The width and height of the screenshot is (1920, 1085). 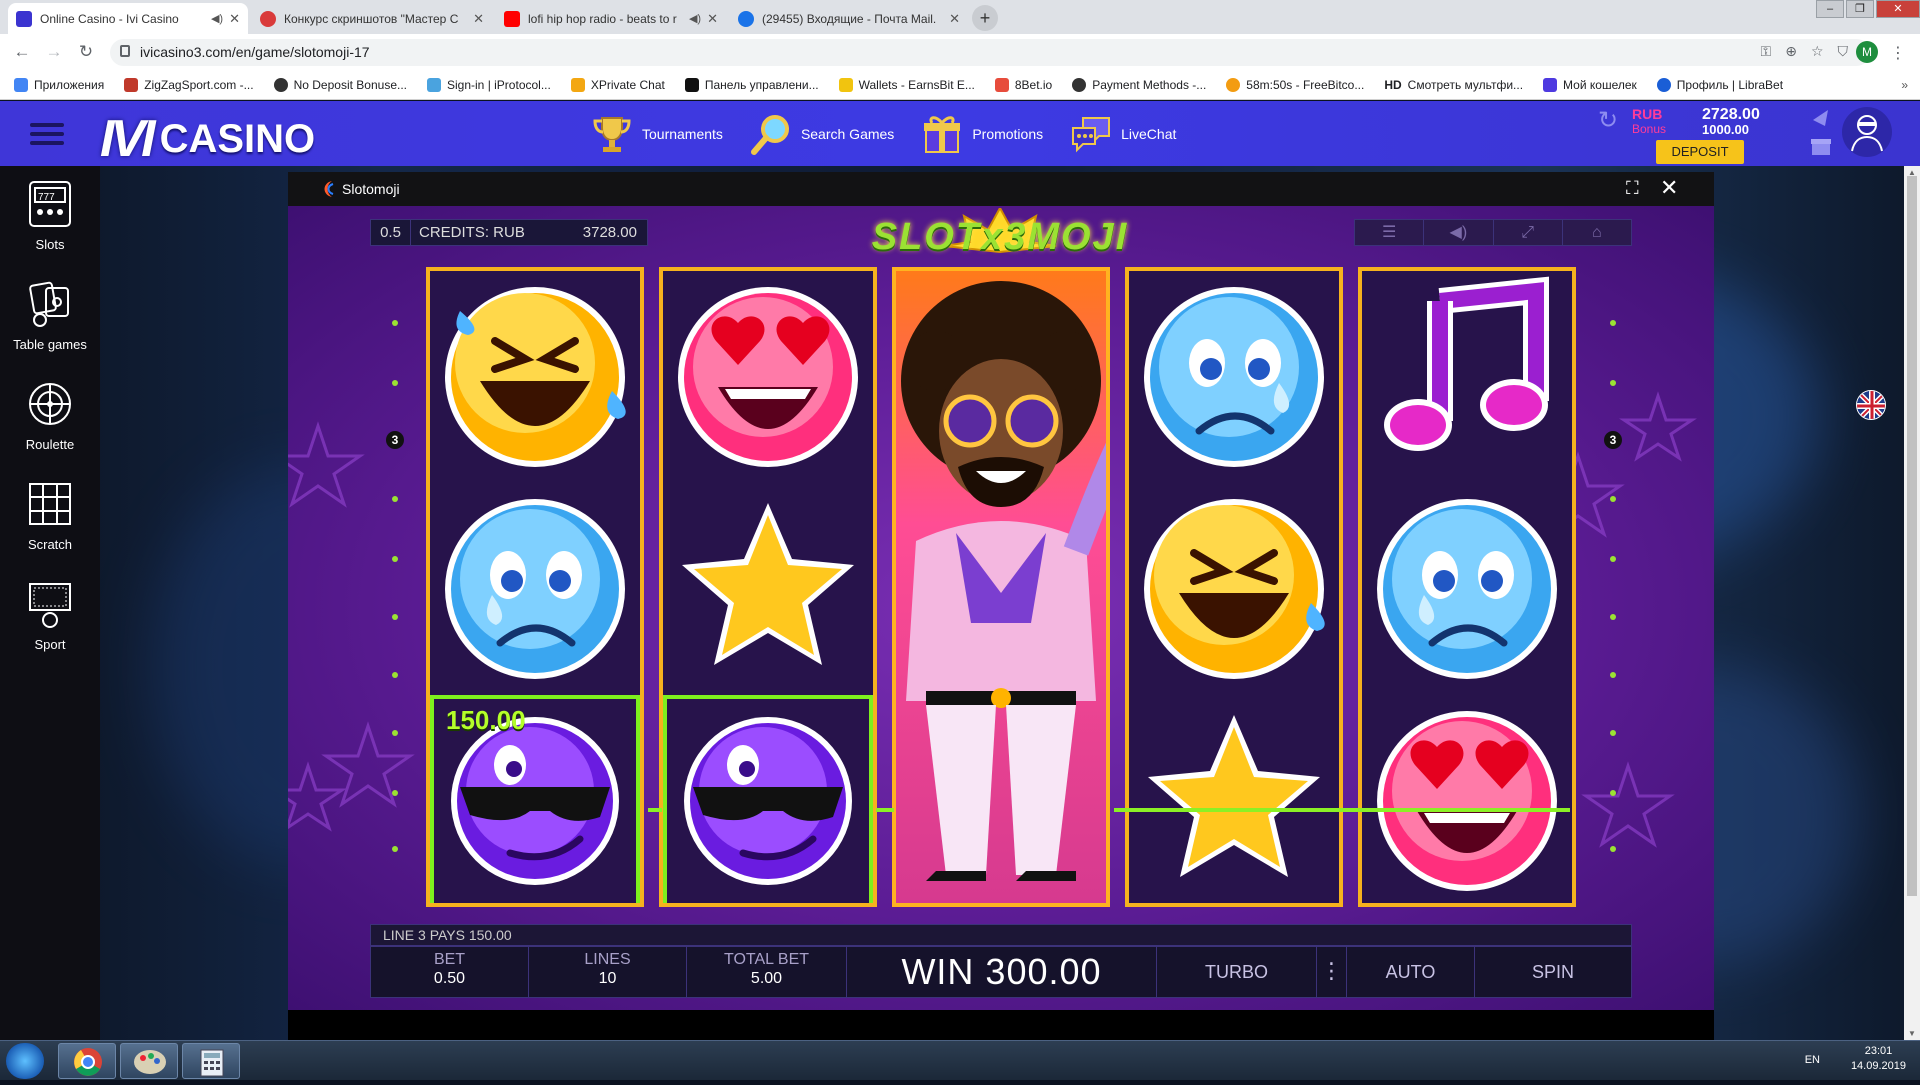 I want to click on tab-title: Конкурс скриншотов "Мастер С, so click(x=371, y=18).